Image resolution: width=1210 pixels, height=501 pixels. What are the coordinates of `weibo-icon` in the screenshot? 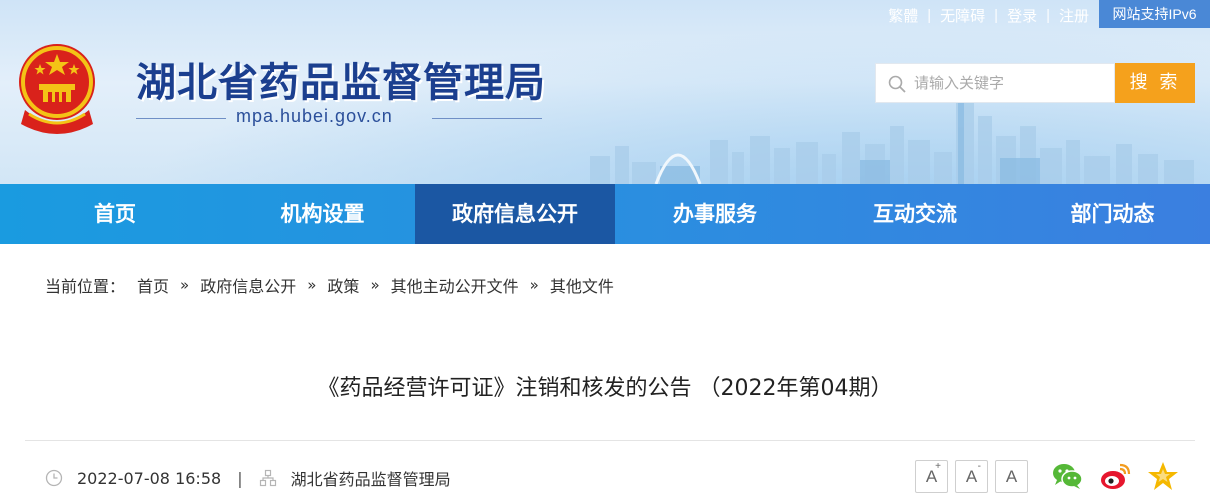 It's located at (1115, 476).